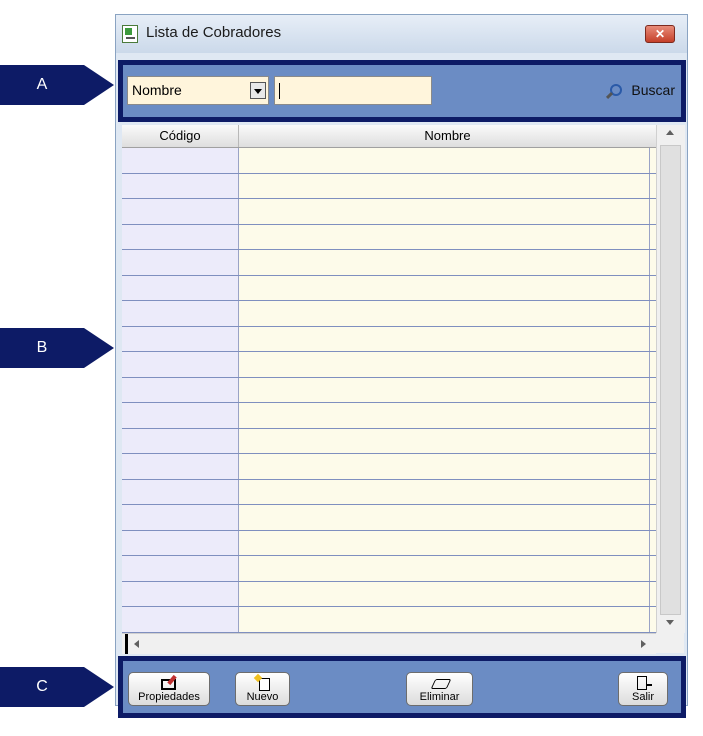  I want to click on propiedades-button-label: Propiedades, so click(169, 697).